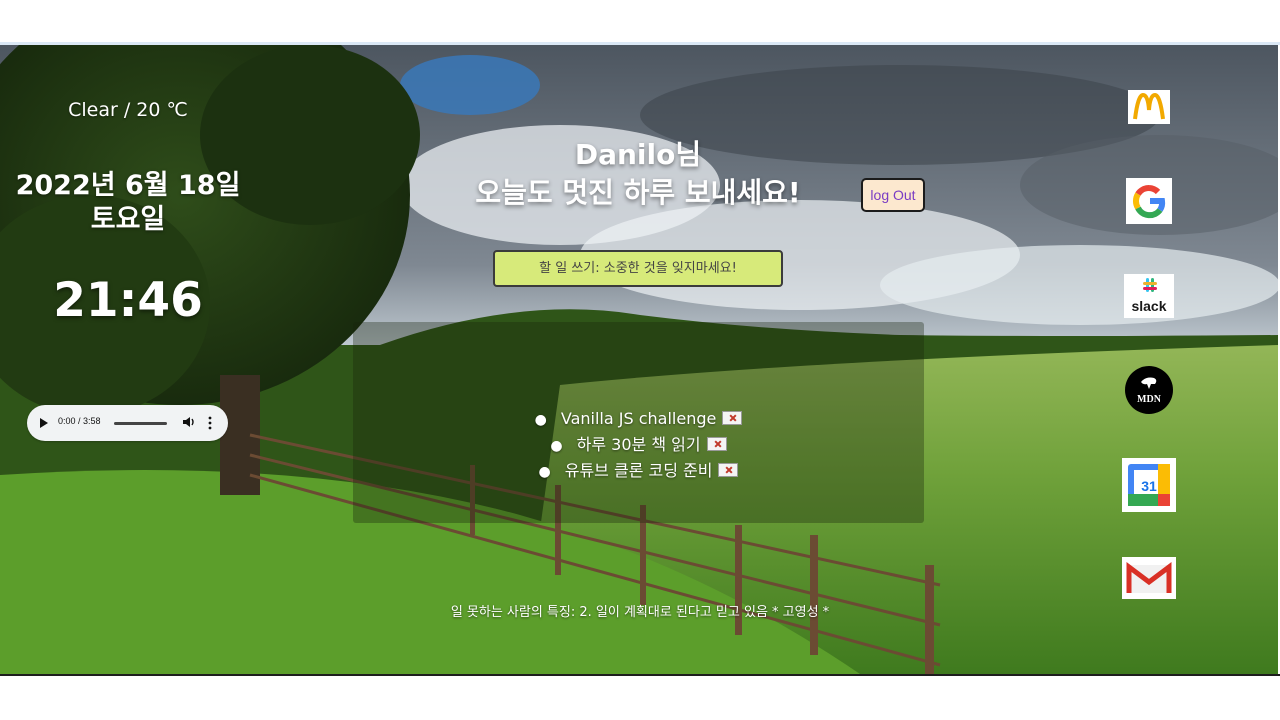  Describe the element at coordinates (1149, 107) in the screenshot. I see `mcdonalds-icon` at that location.